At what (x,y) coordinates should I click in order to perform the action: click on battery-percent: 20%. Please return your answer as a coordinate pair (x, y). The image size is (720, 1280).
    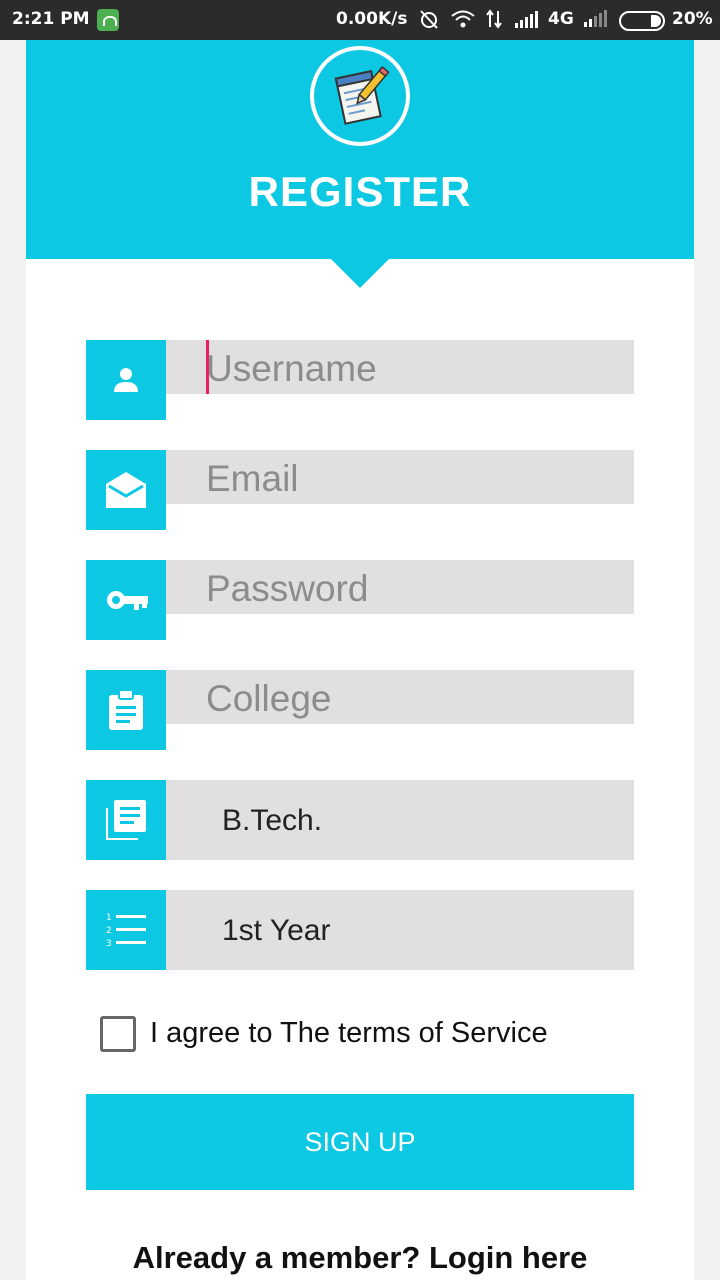
    Looking at the image, I should click on (692, 19).